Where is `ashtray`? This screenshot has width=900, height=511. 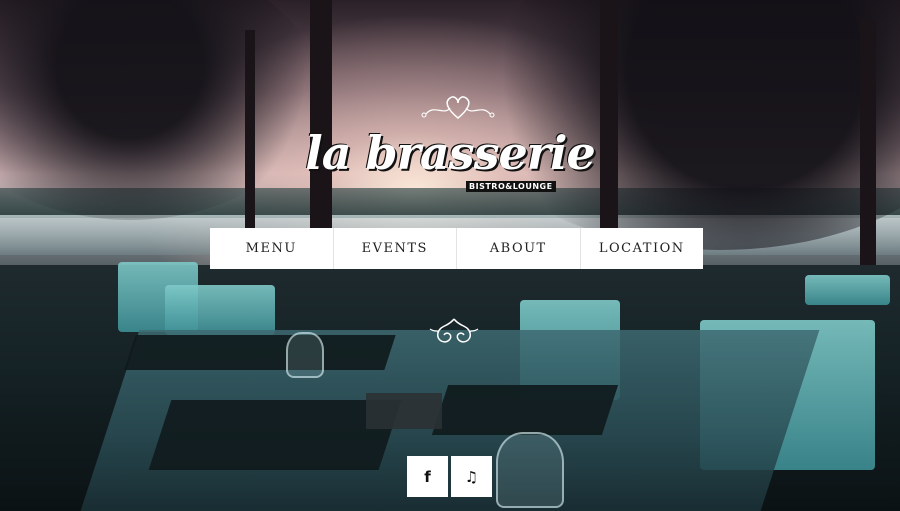 ashtray is located at coordinates (404, 411).